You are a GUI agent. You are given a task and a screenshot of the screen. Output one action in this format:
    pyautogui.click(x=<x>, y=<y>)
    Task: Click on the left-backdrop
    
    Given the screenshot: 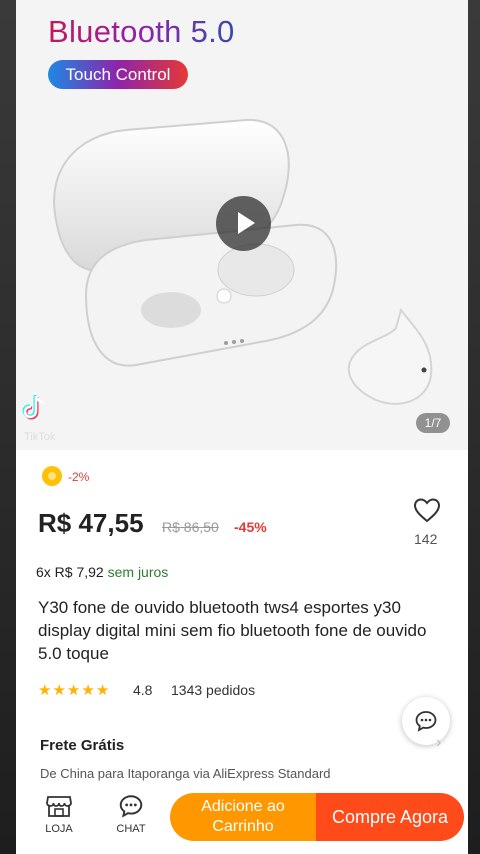 What is the action you would take?
    pyautogui.click(x=8, y=427)
    